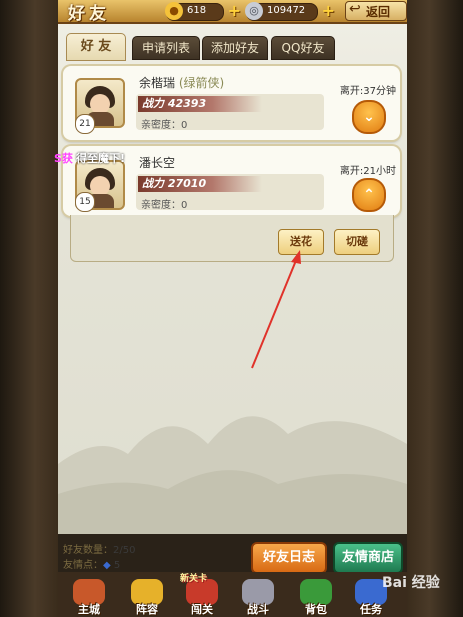  What do you see at coordinates (368, 558) in the screenshot?
I see `friendship-shop-button: 友情商店` at bounding box center [368, 558].